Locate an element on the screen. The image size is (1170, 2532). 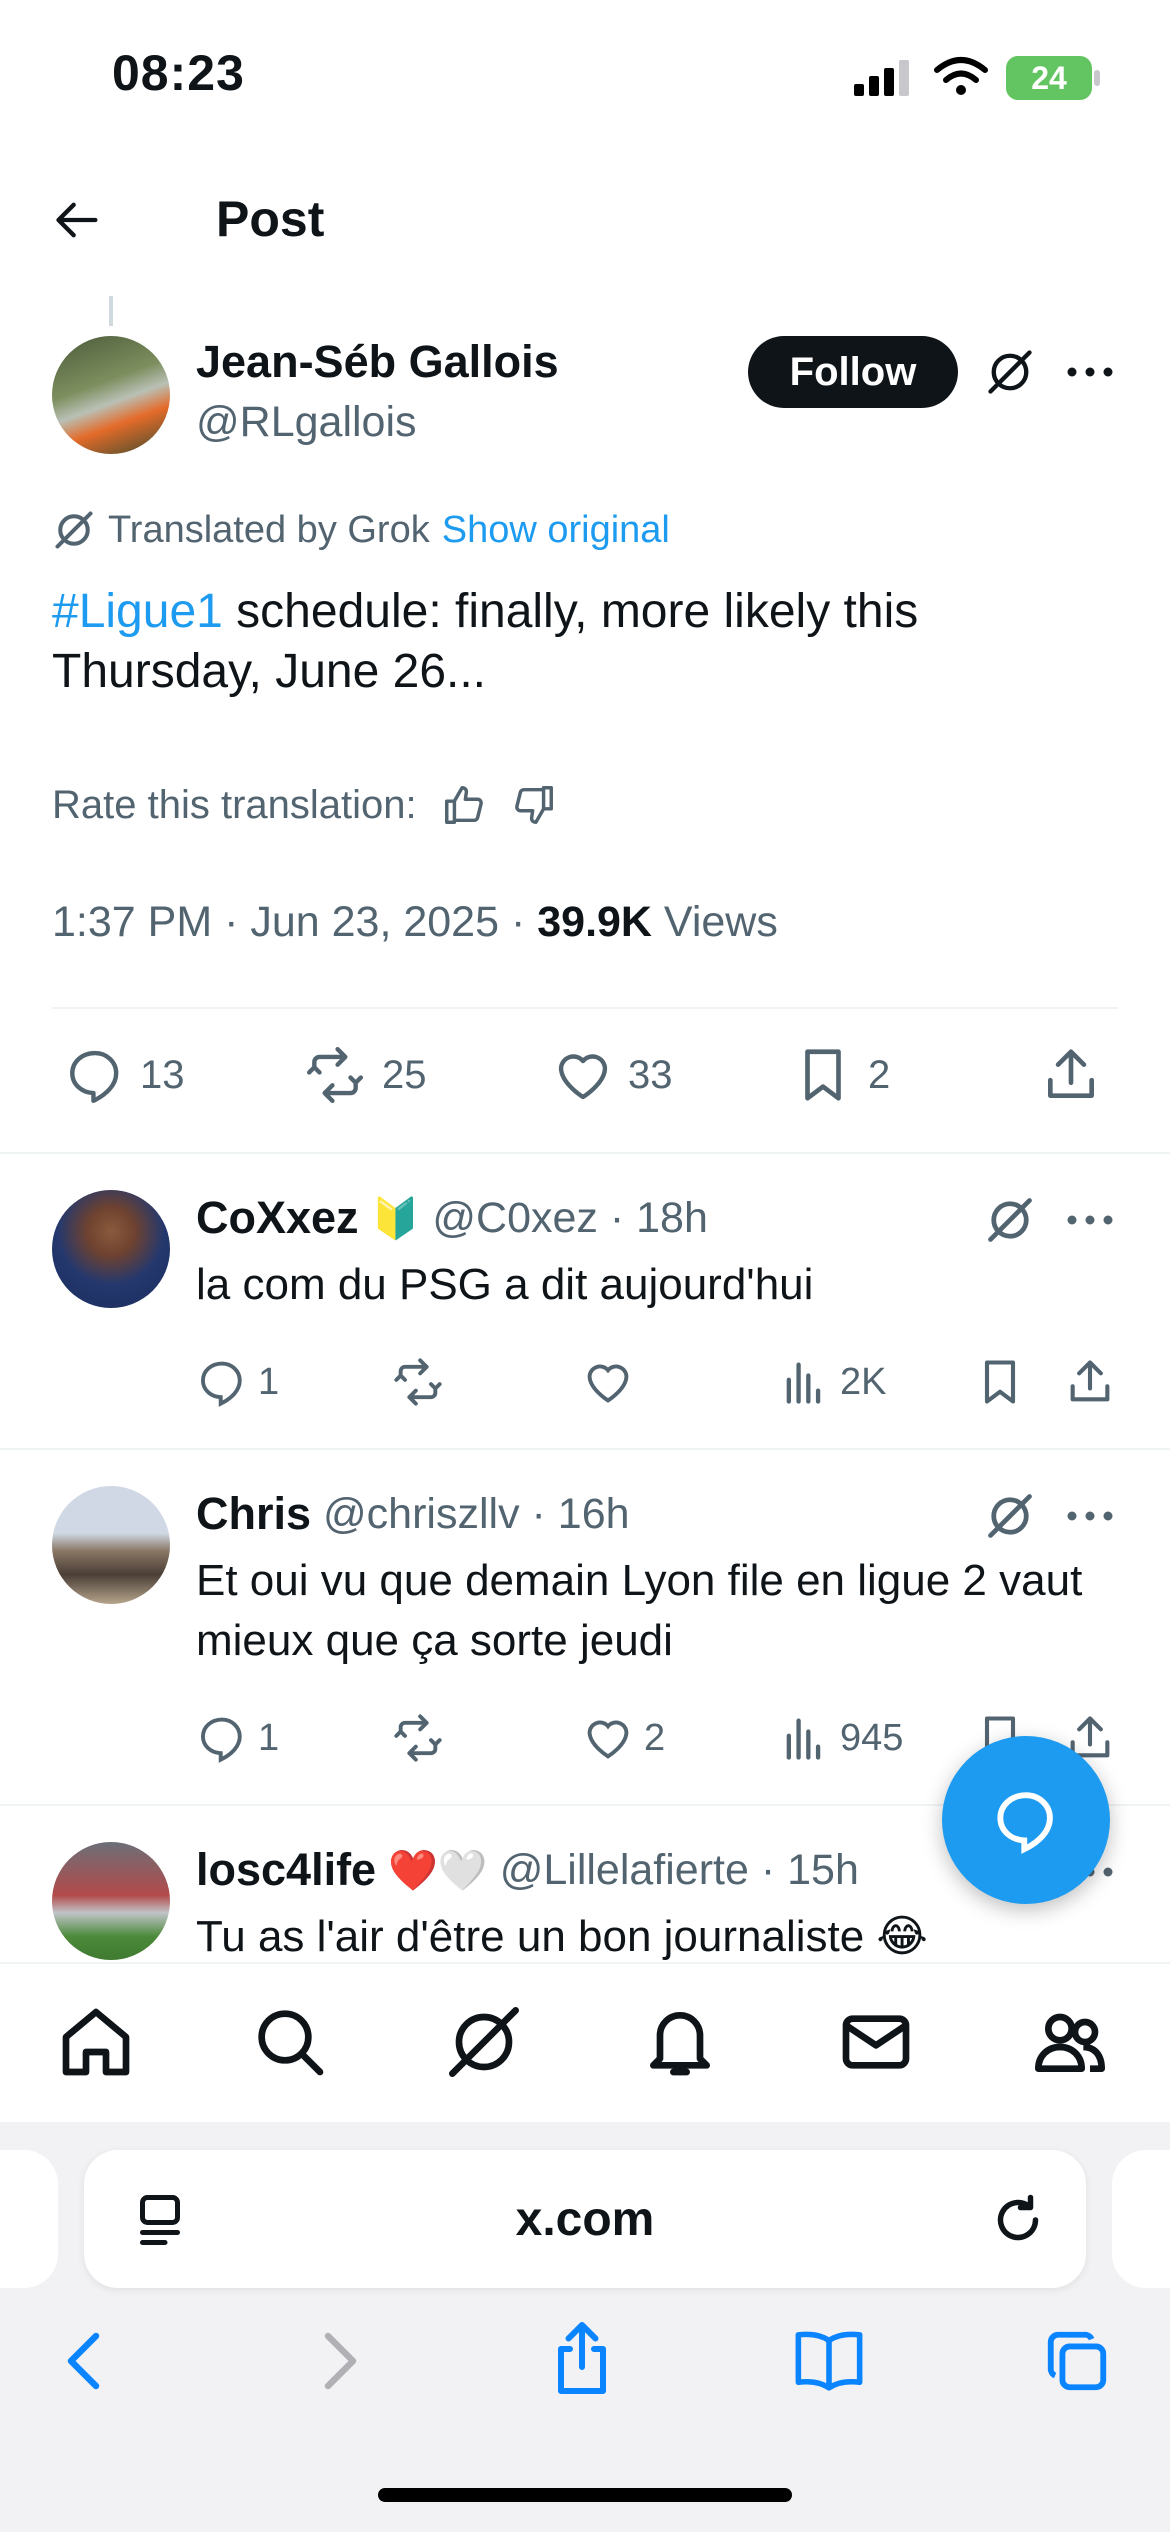
forward-chevron-icon is located at coordinates (338, 2361).